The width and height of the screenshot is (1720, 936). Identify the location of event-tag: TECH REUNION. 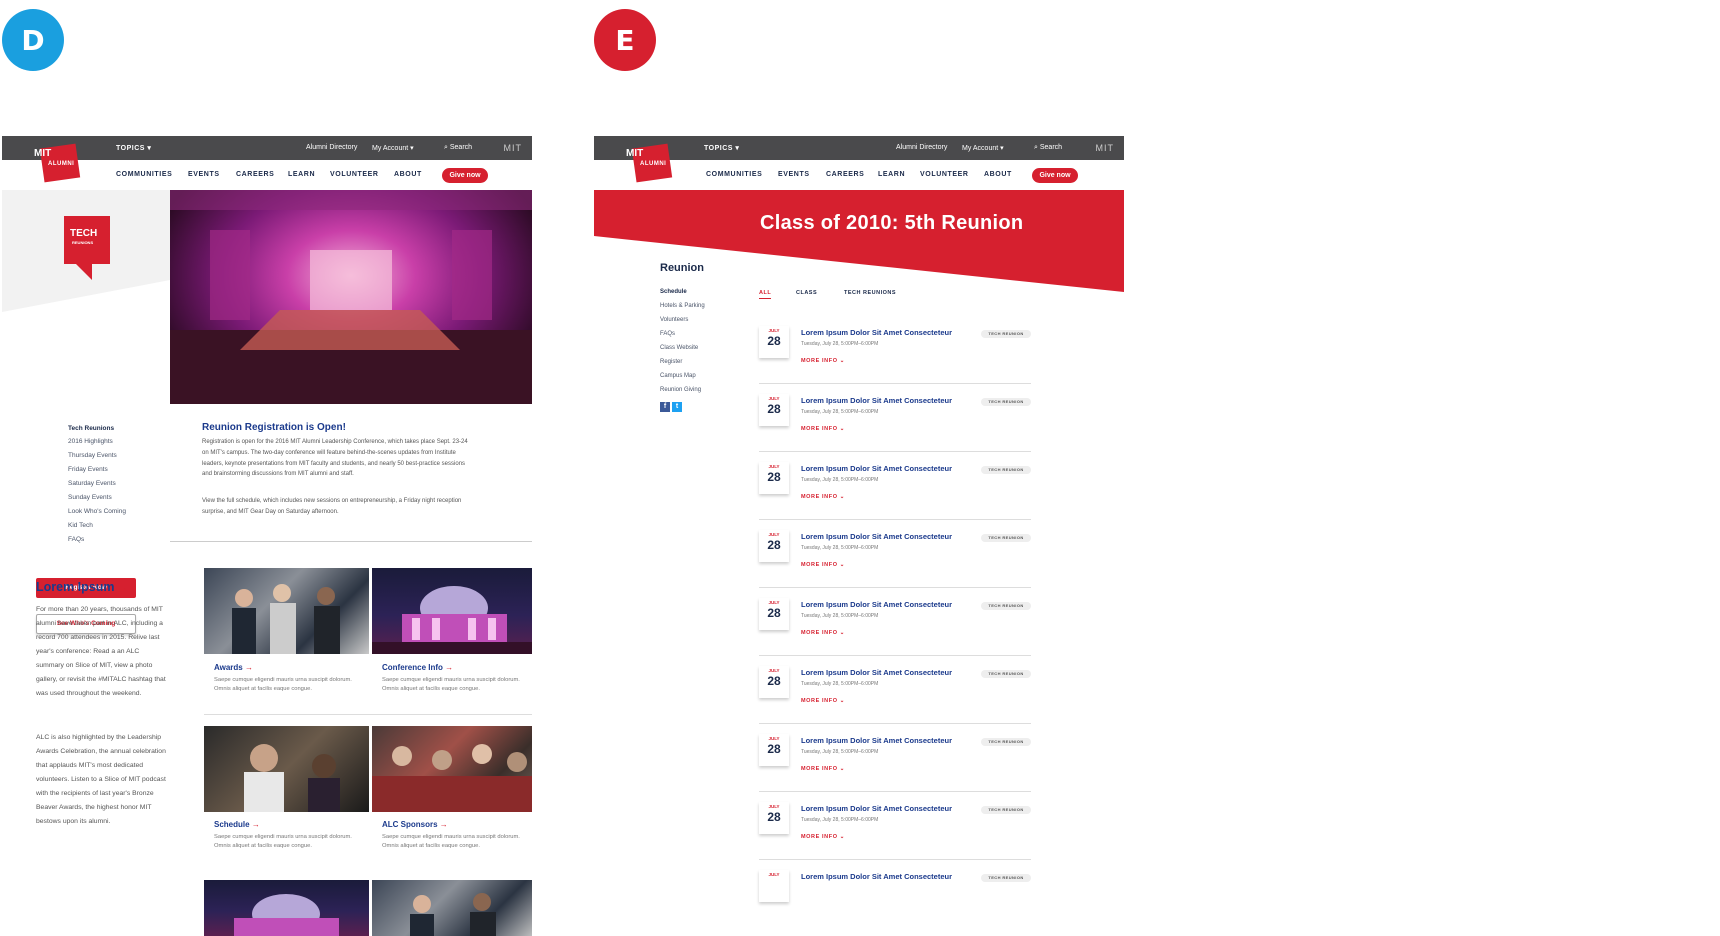
(1006, 334).